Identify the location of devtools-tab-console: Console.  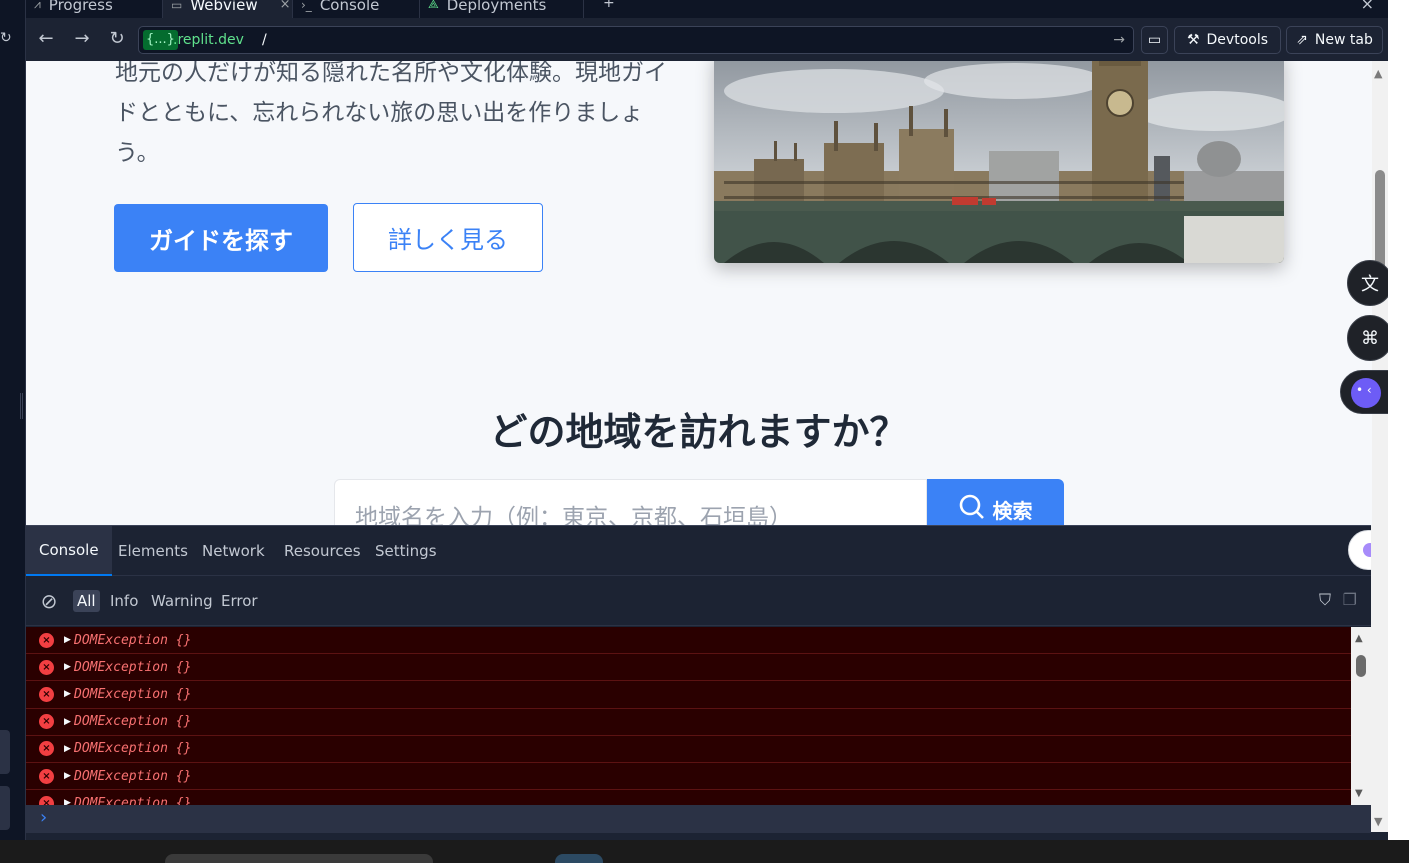
(69, 551).